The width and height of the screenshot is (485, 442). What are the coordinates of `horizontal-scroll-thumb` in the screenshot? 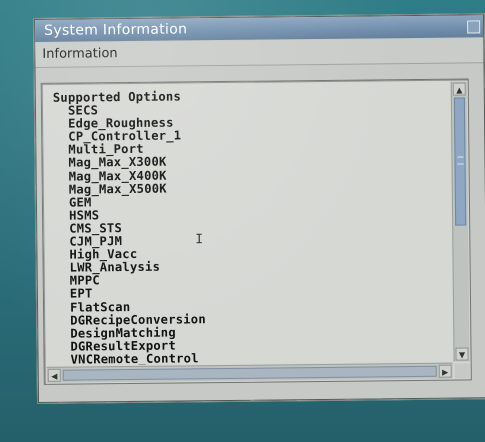 It's located at (249, 373).